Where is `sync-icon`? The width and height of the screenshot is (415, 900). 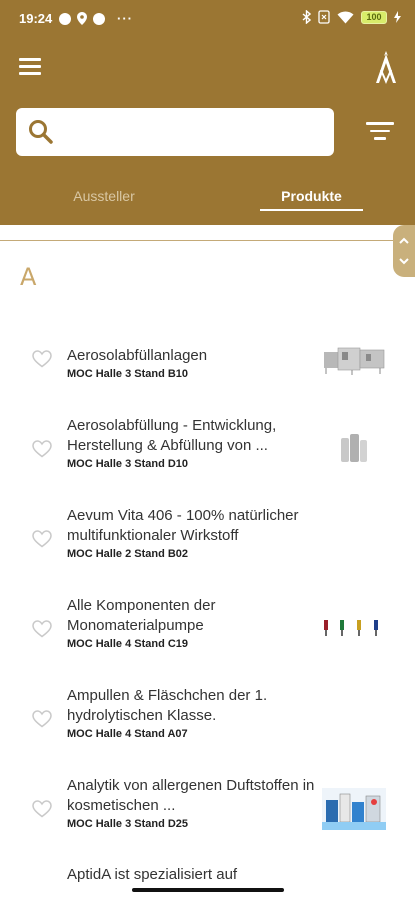
sync-icon is located at coordinates (99, 18).